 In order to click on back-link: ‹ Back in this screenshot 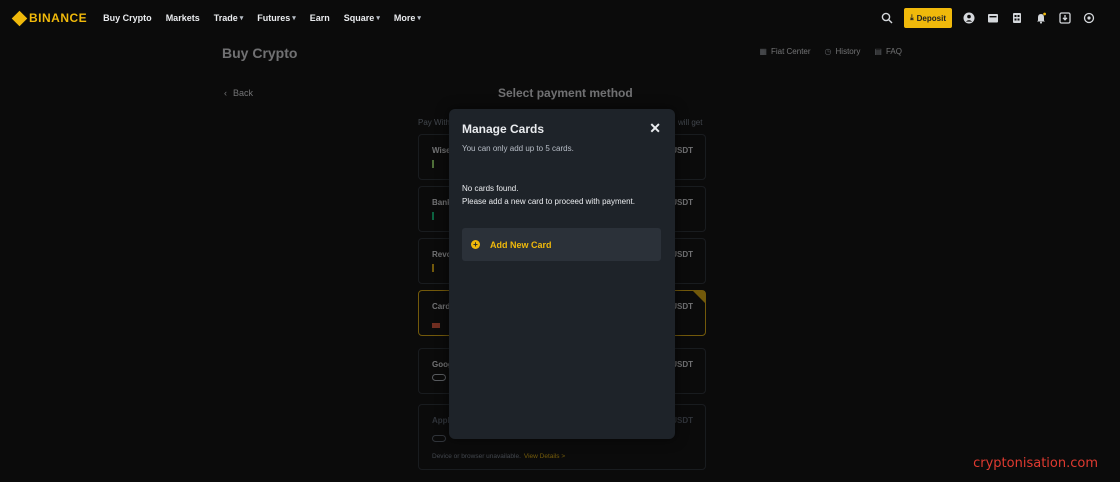, I will do `click(238, 93)`.